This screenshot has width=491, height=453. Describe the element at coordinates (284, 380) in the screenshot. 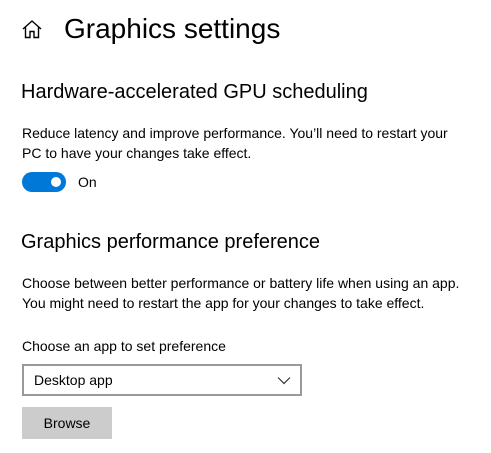

I see `chevron-down-icon` at that location.